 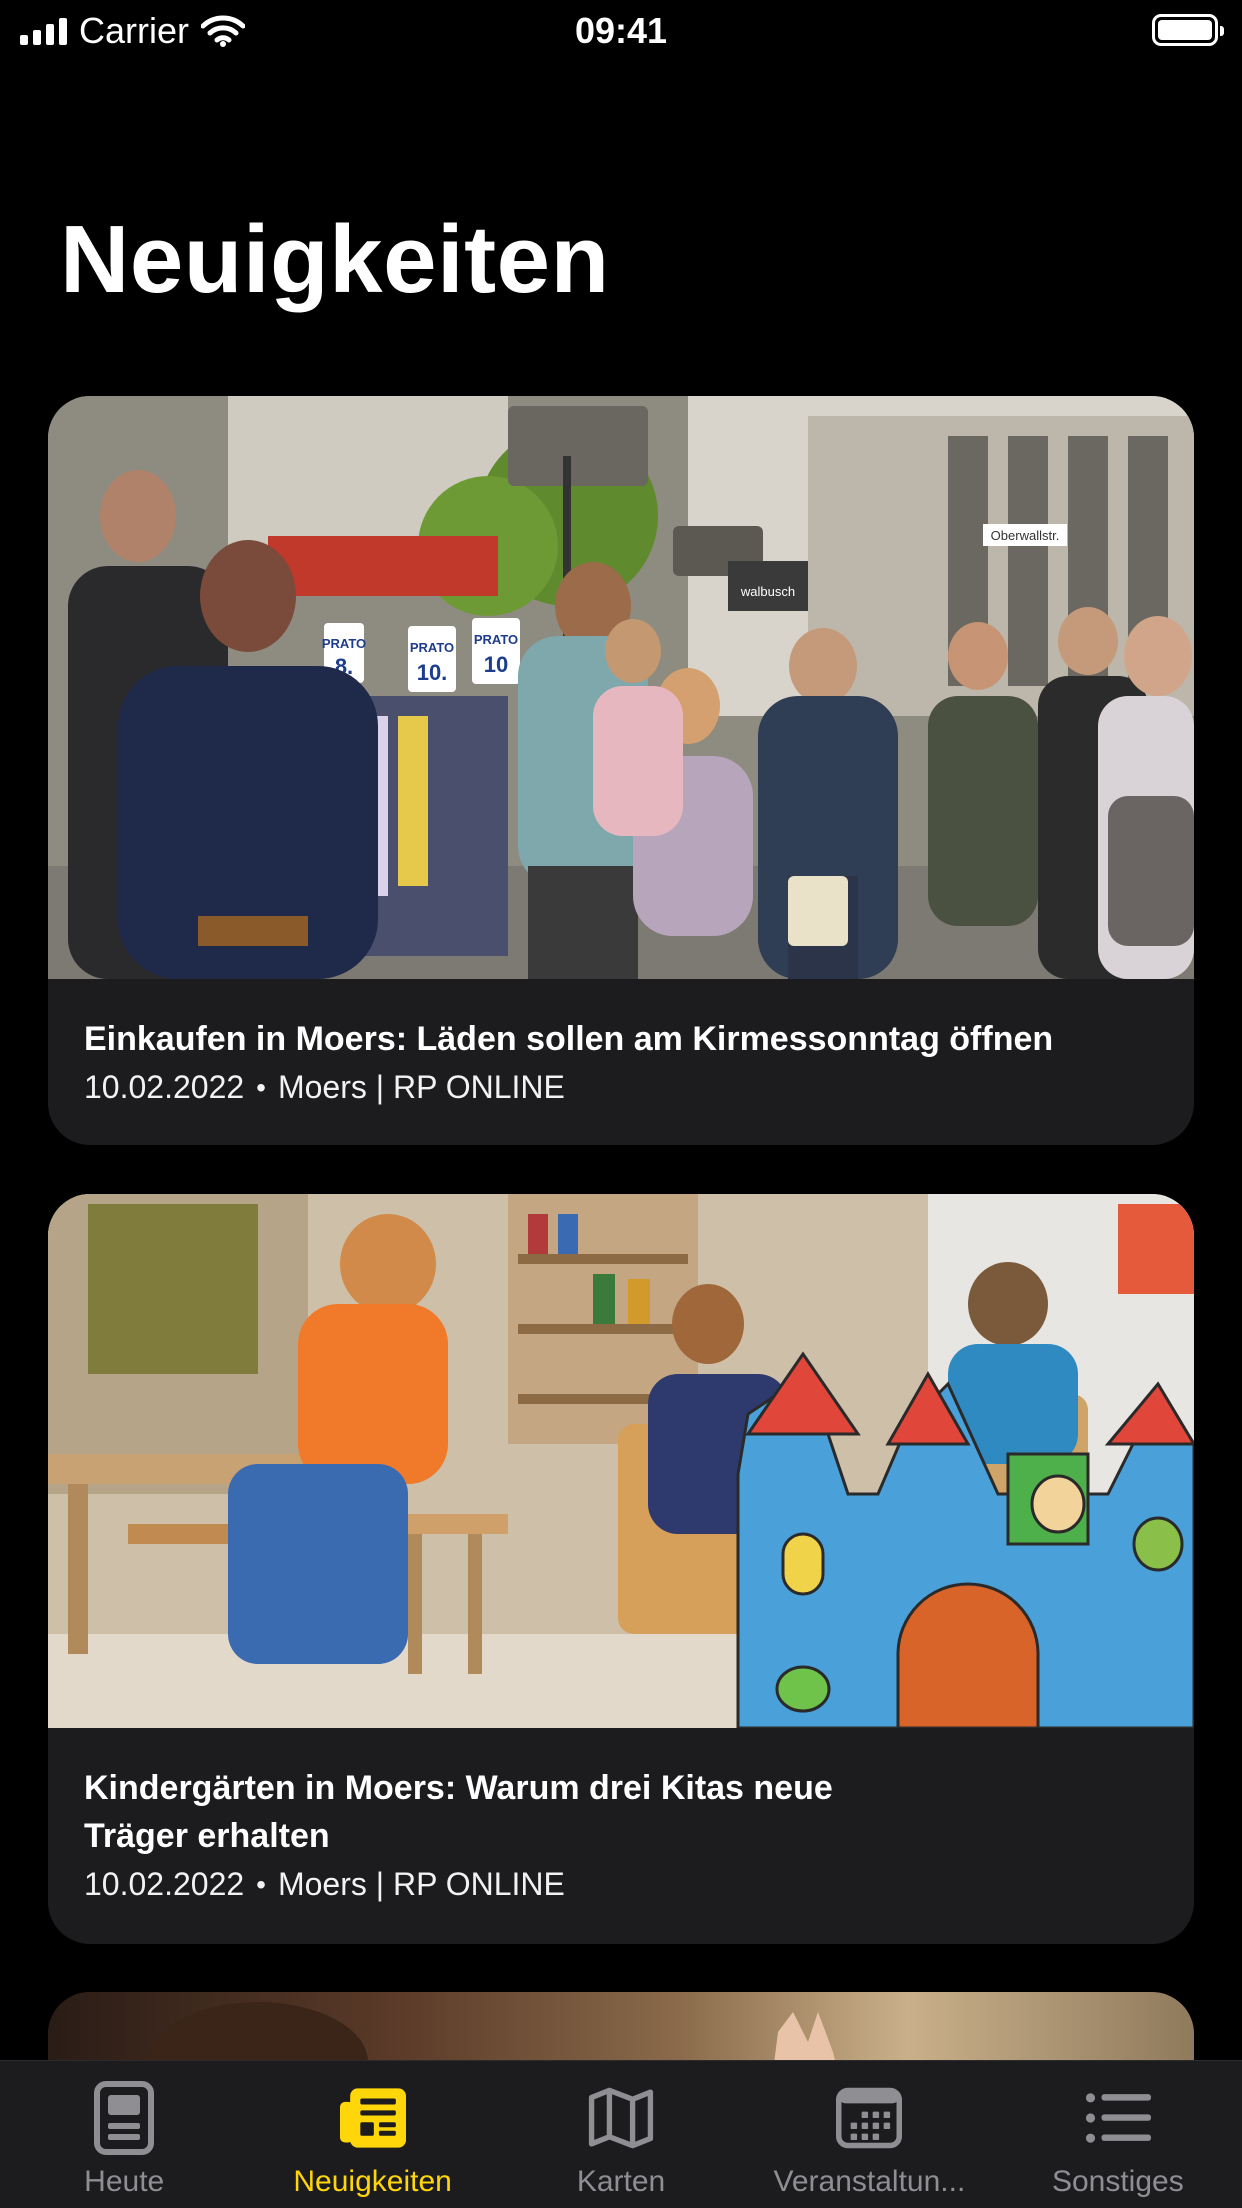 What do you see at coordinates (621, 2181) in the screenshot?
I see `tab-label: Karten` at bounding box center [621, 2181].